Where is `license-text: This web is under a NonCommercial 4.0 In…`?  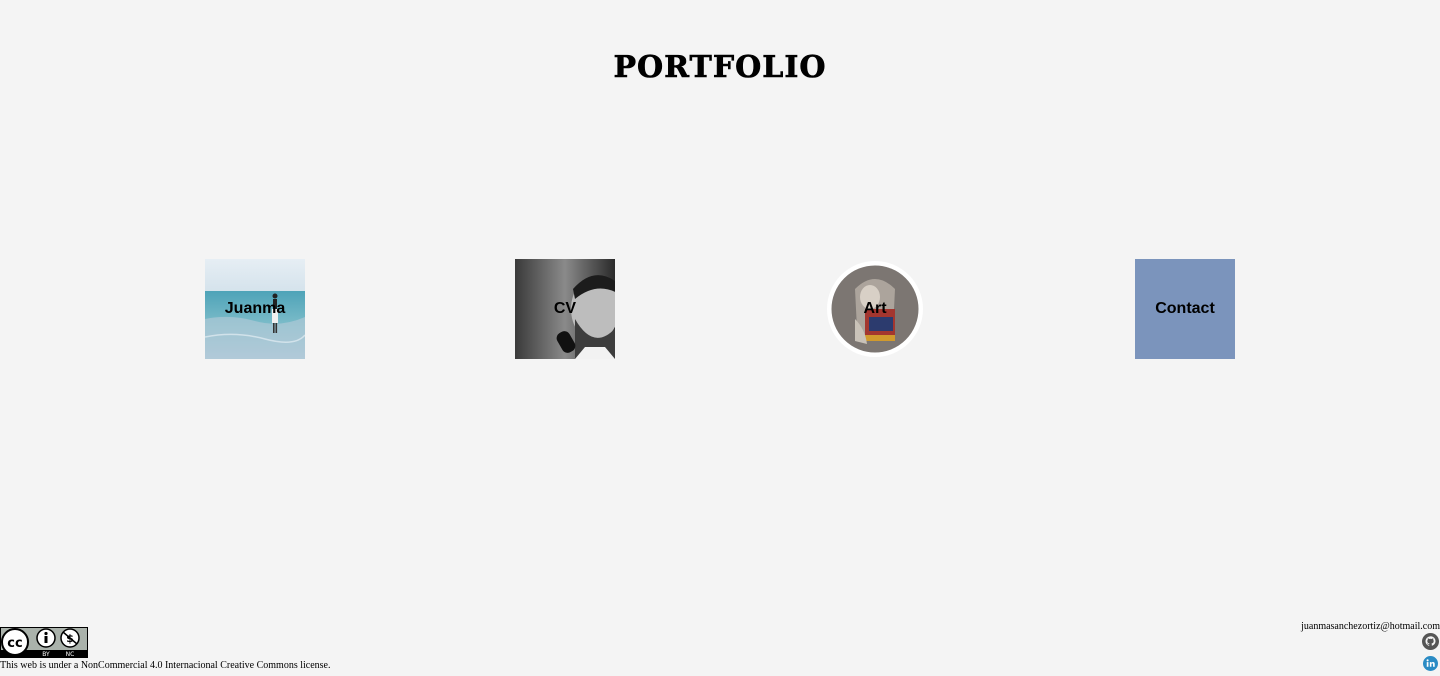
license-text: This web is under a NonCommercial 4.0 In… is located at coordinates (165, 665).